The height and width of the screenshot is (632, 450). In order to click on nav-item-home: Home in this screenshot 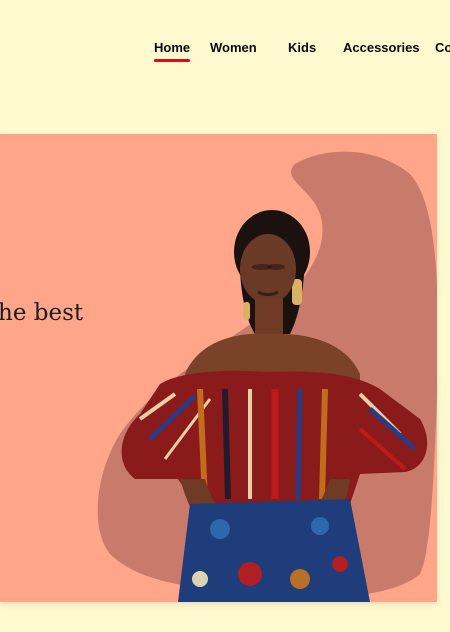, I will do `click(172, 51)`.